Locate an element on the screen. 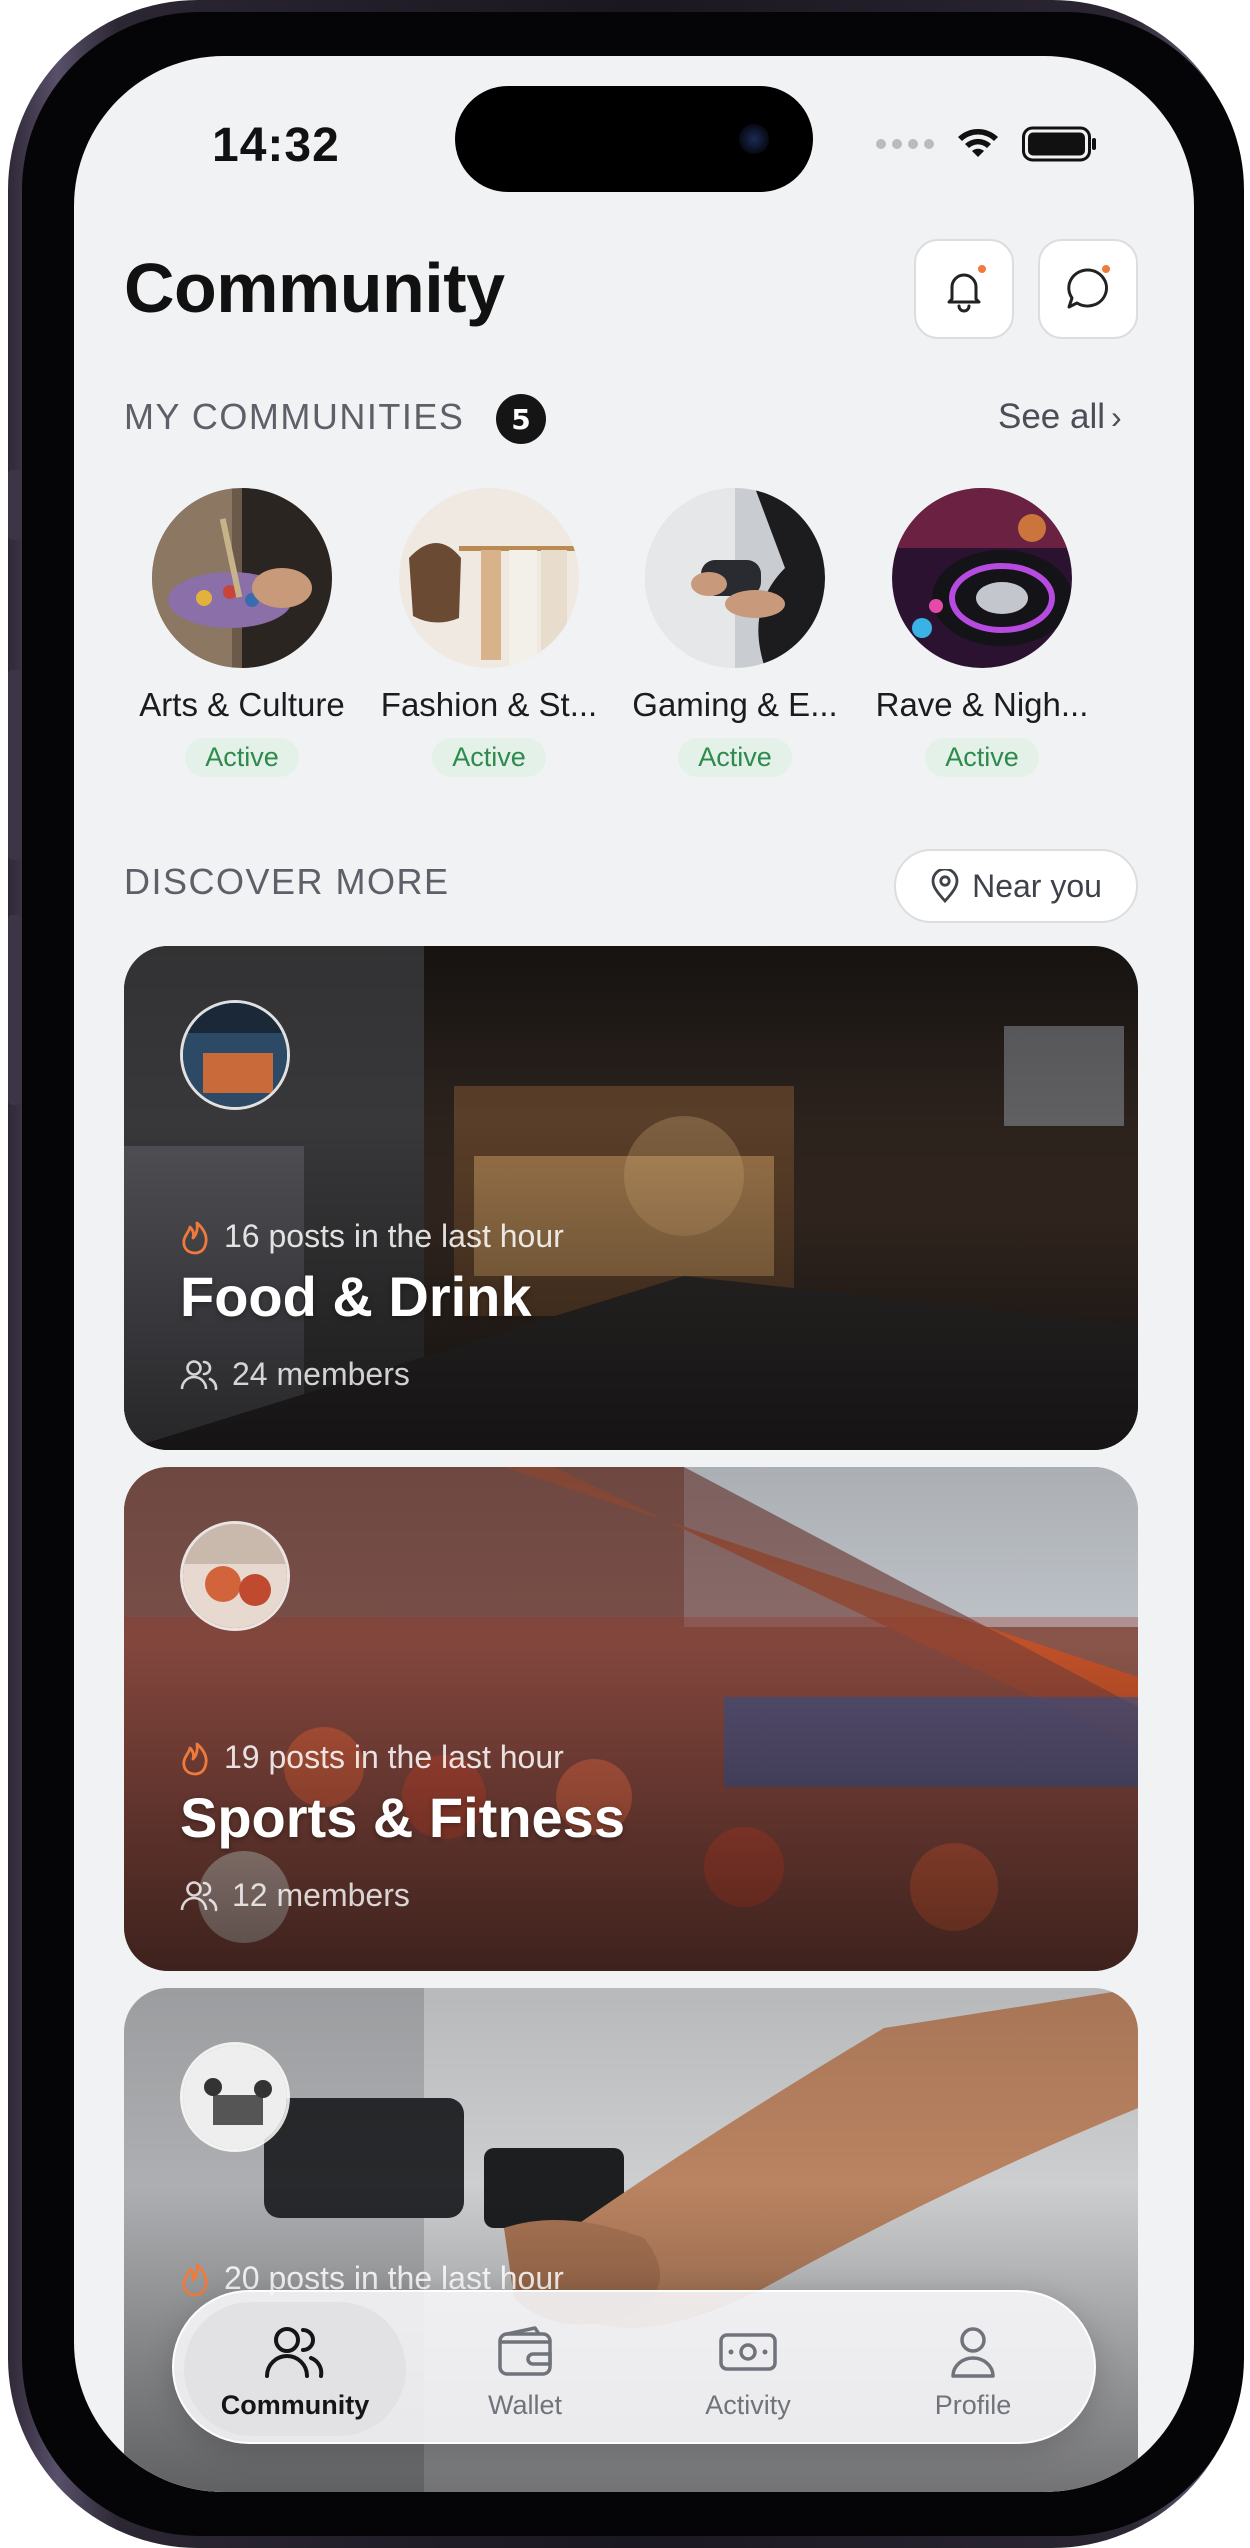 Image resolution: width=1250 pixels, height=2548 pixels. members-count: 24 members is located at coordinates (295, 1374).